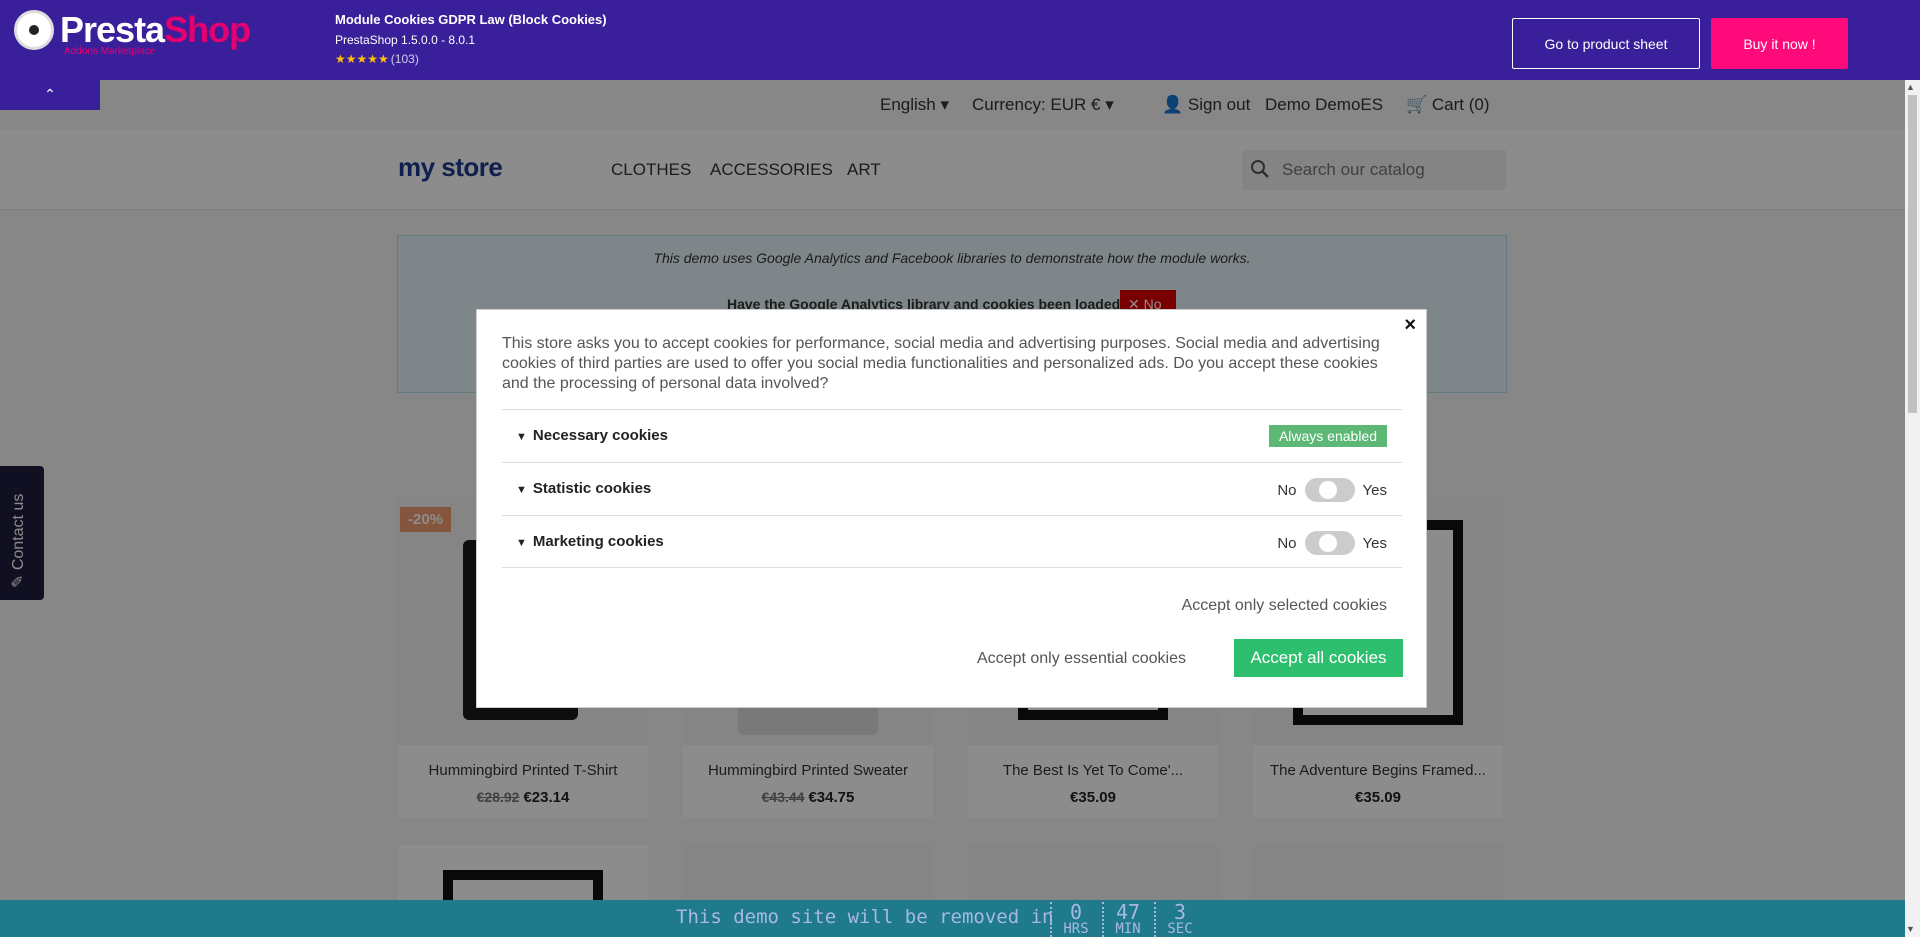 This screenshot has width=1920, height=937. I want to click on cookie-category-label: ▼ Statistic cookies, so click(583, 488).